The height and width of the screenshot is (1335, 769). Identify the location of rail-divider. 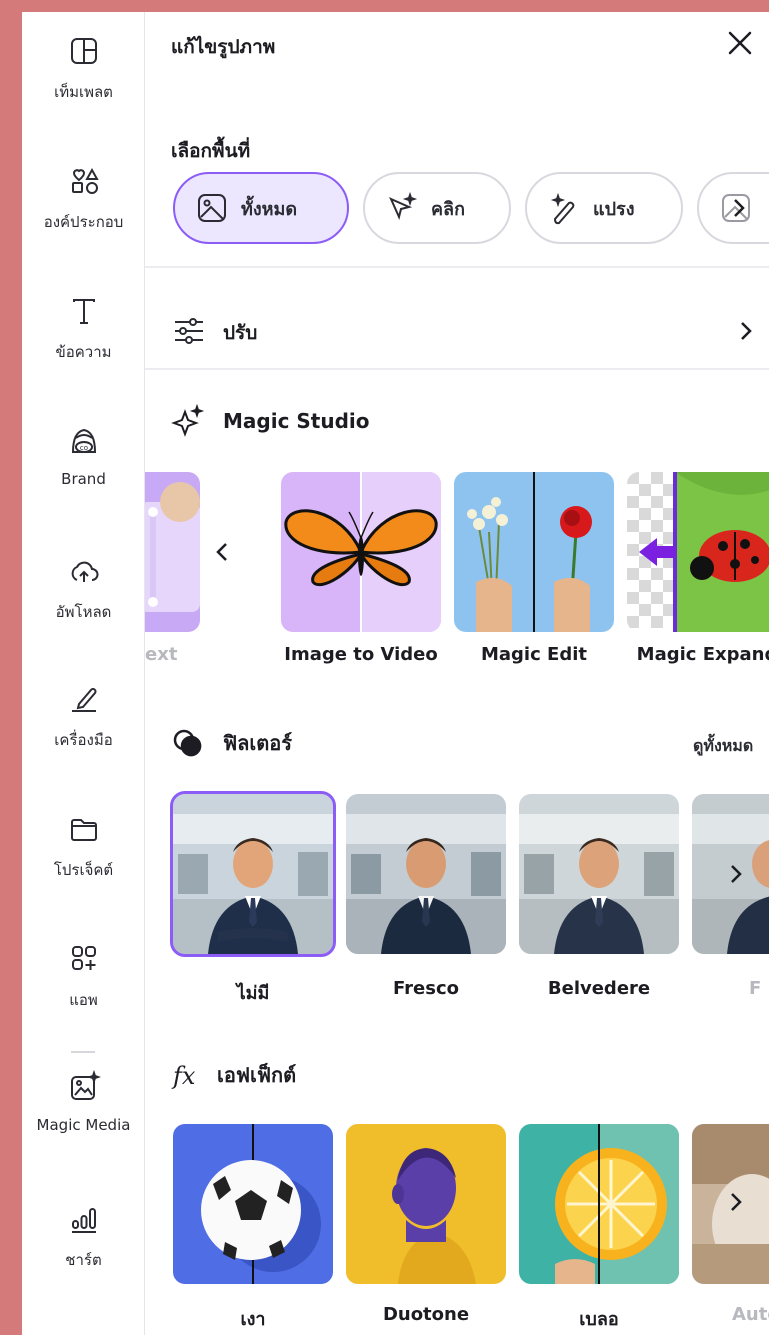
(83, 1052).